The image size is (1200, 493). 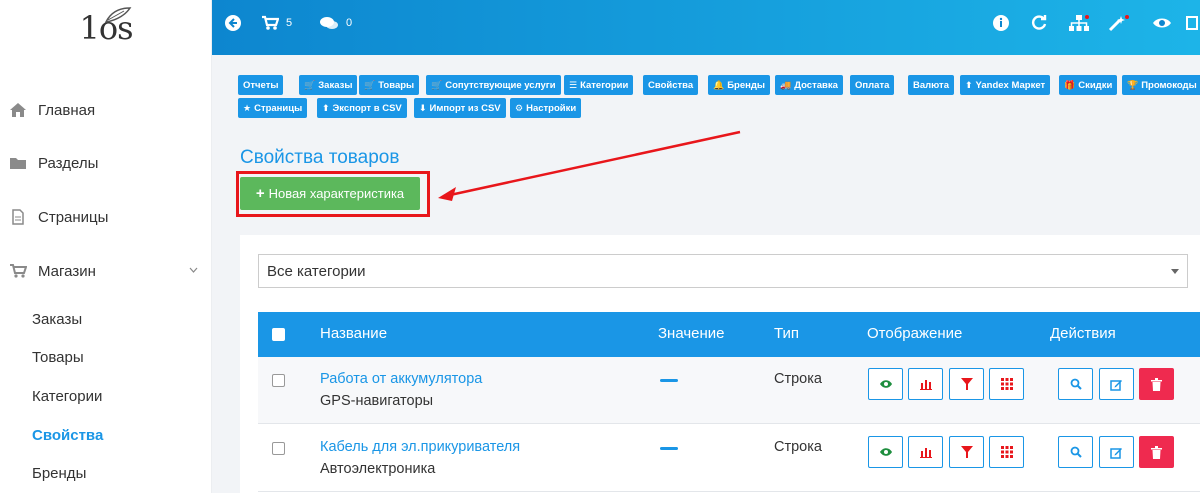 What do you see at coordinates (723, 271) in the screenshot?
I see `category-select: Все категории` at bounding box center [723, 271].